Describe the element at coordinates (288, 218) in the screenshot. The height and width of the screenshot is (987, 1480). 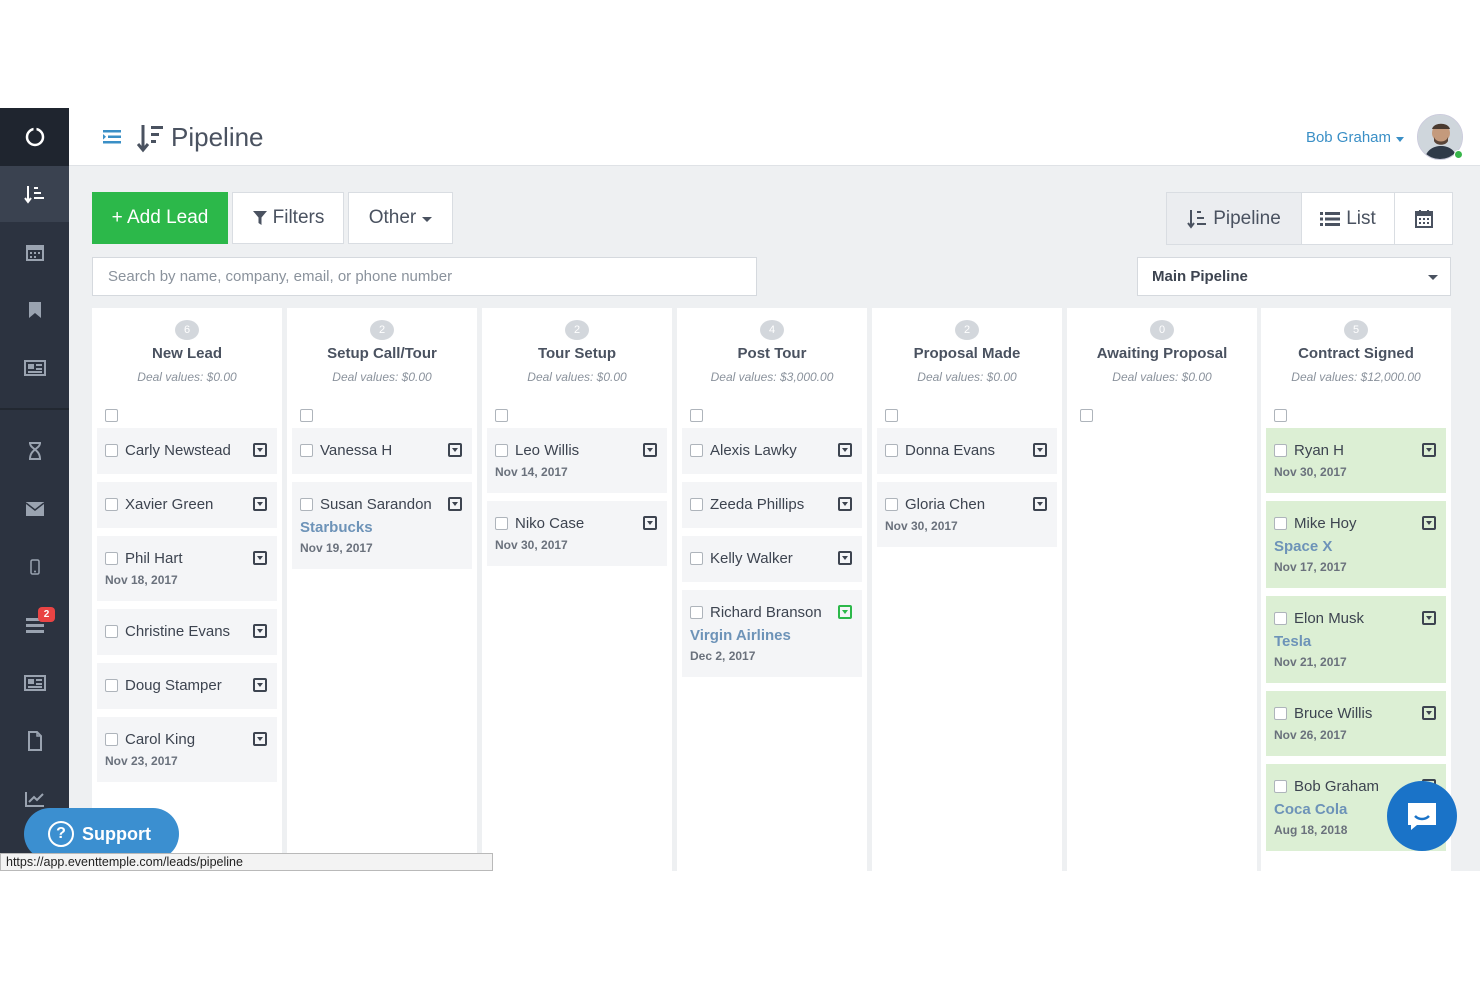
I see `filters-button: Filters` at that location.